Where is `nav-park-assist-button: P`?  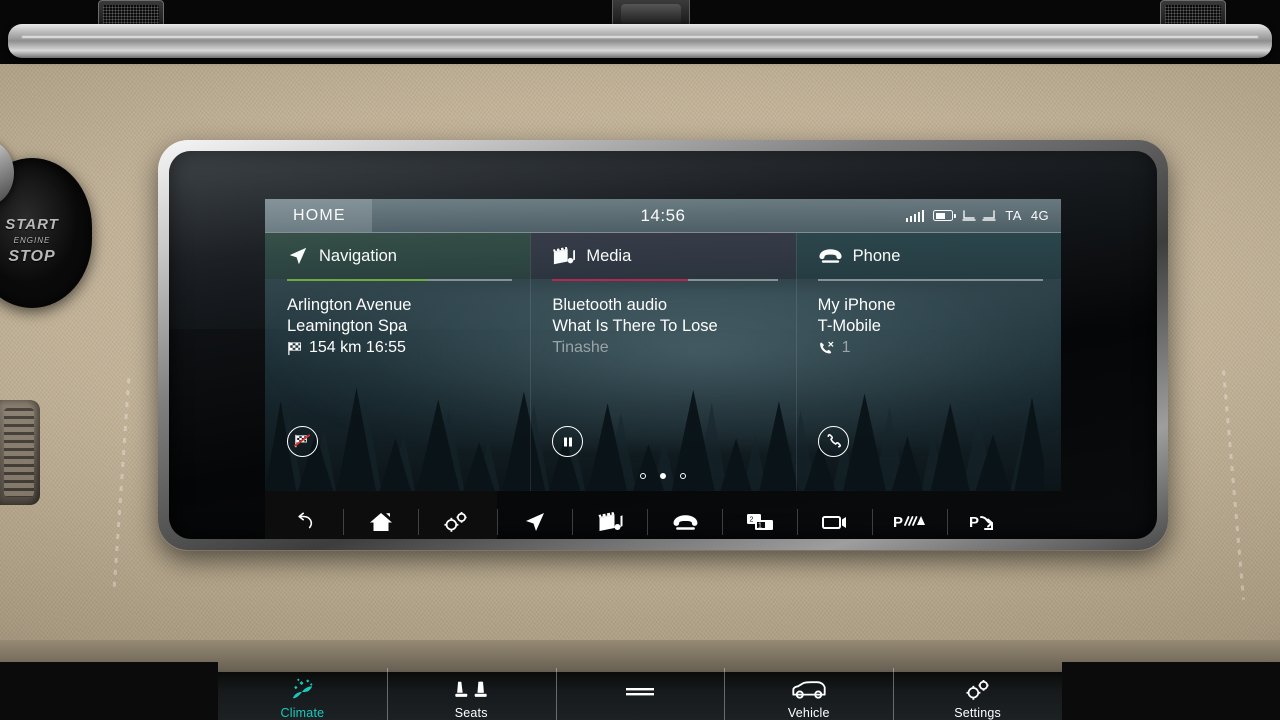 nav-park-assist-button: P is located at coordinates (910, 515).